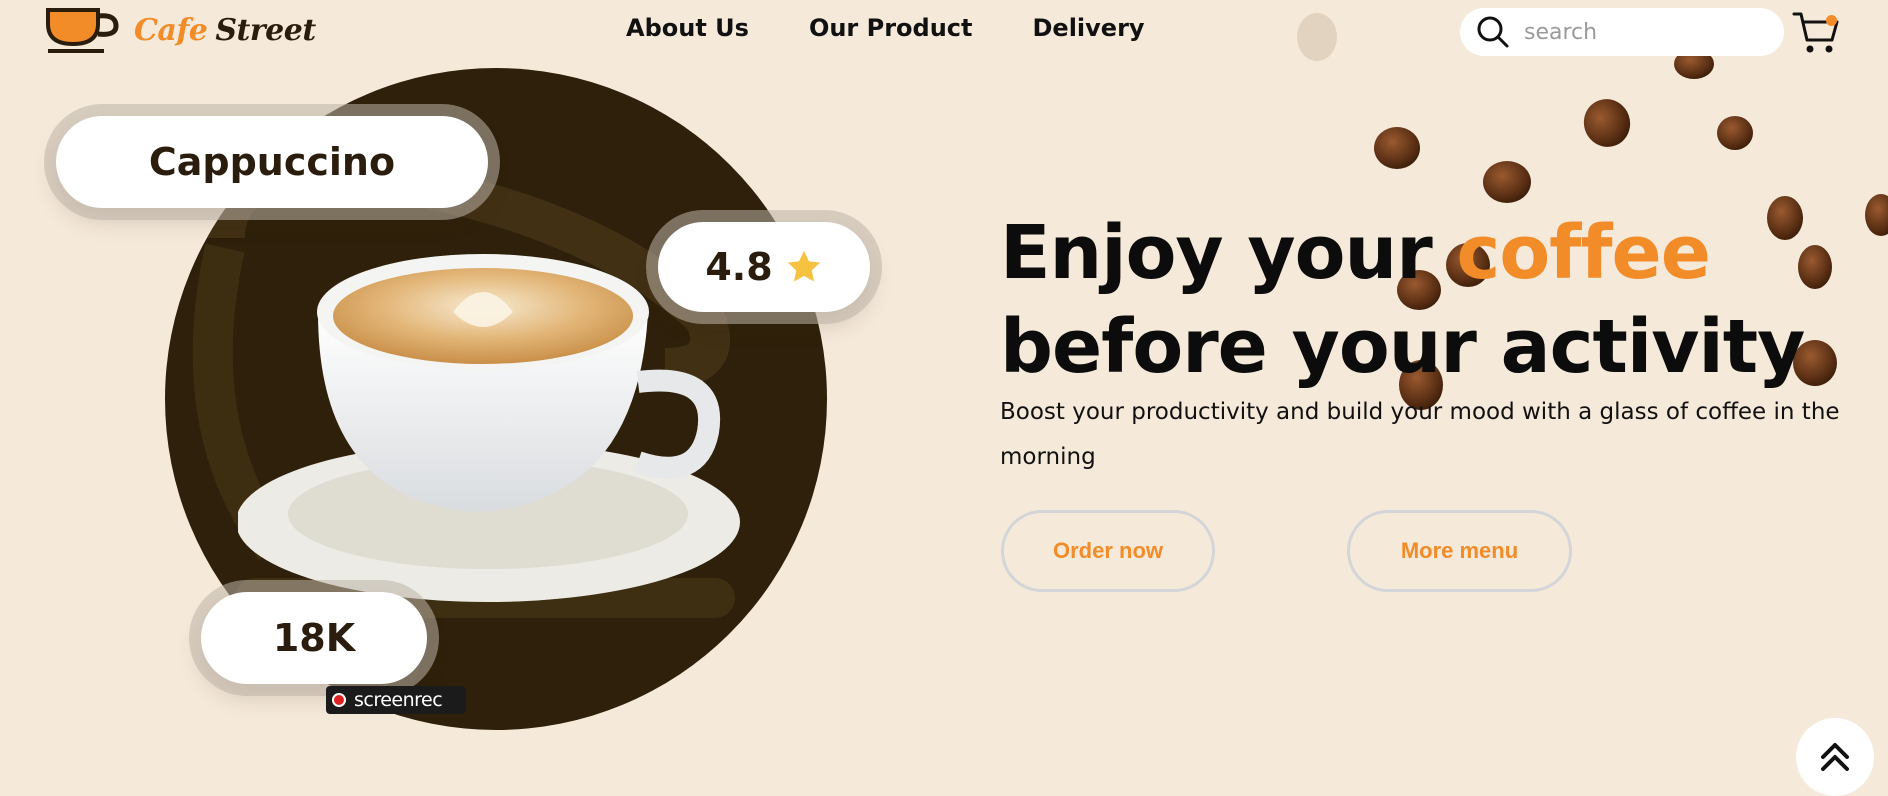 Image resolution: width=1888 pixels, height=796 pixels. What do you see at coordinates (225, 30) in the screenshot?
I see `brand-name: Cafe Street` at bounding box center [225, 30].